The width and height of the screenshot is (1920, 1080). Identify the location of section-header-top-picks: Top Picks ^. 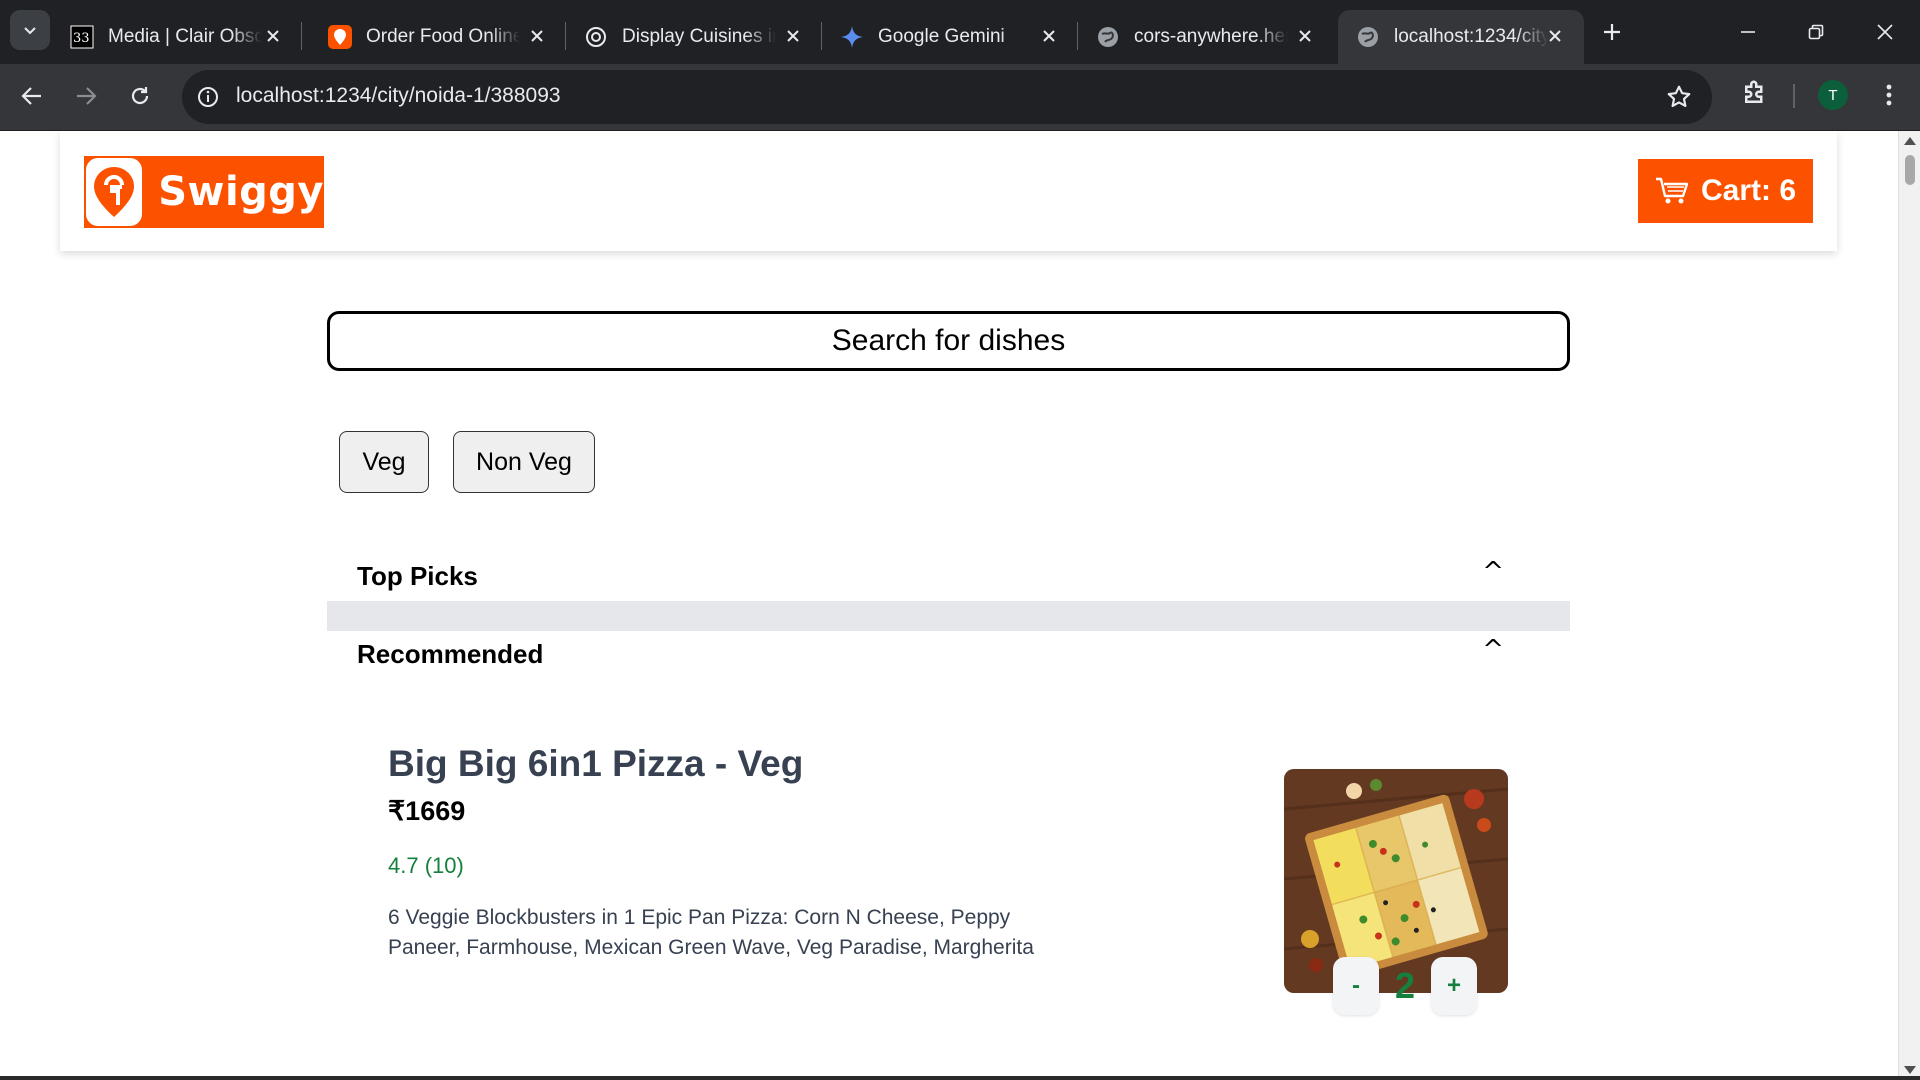
(948, 576).